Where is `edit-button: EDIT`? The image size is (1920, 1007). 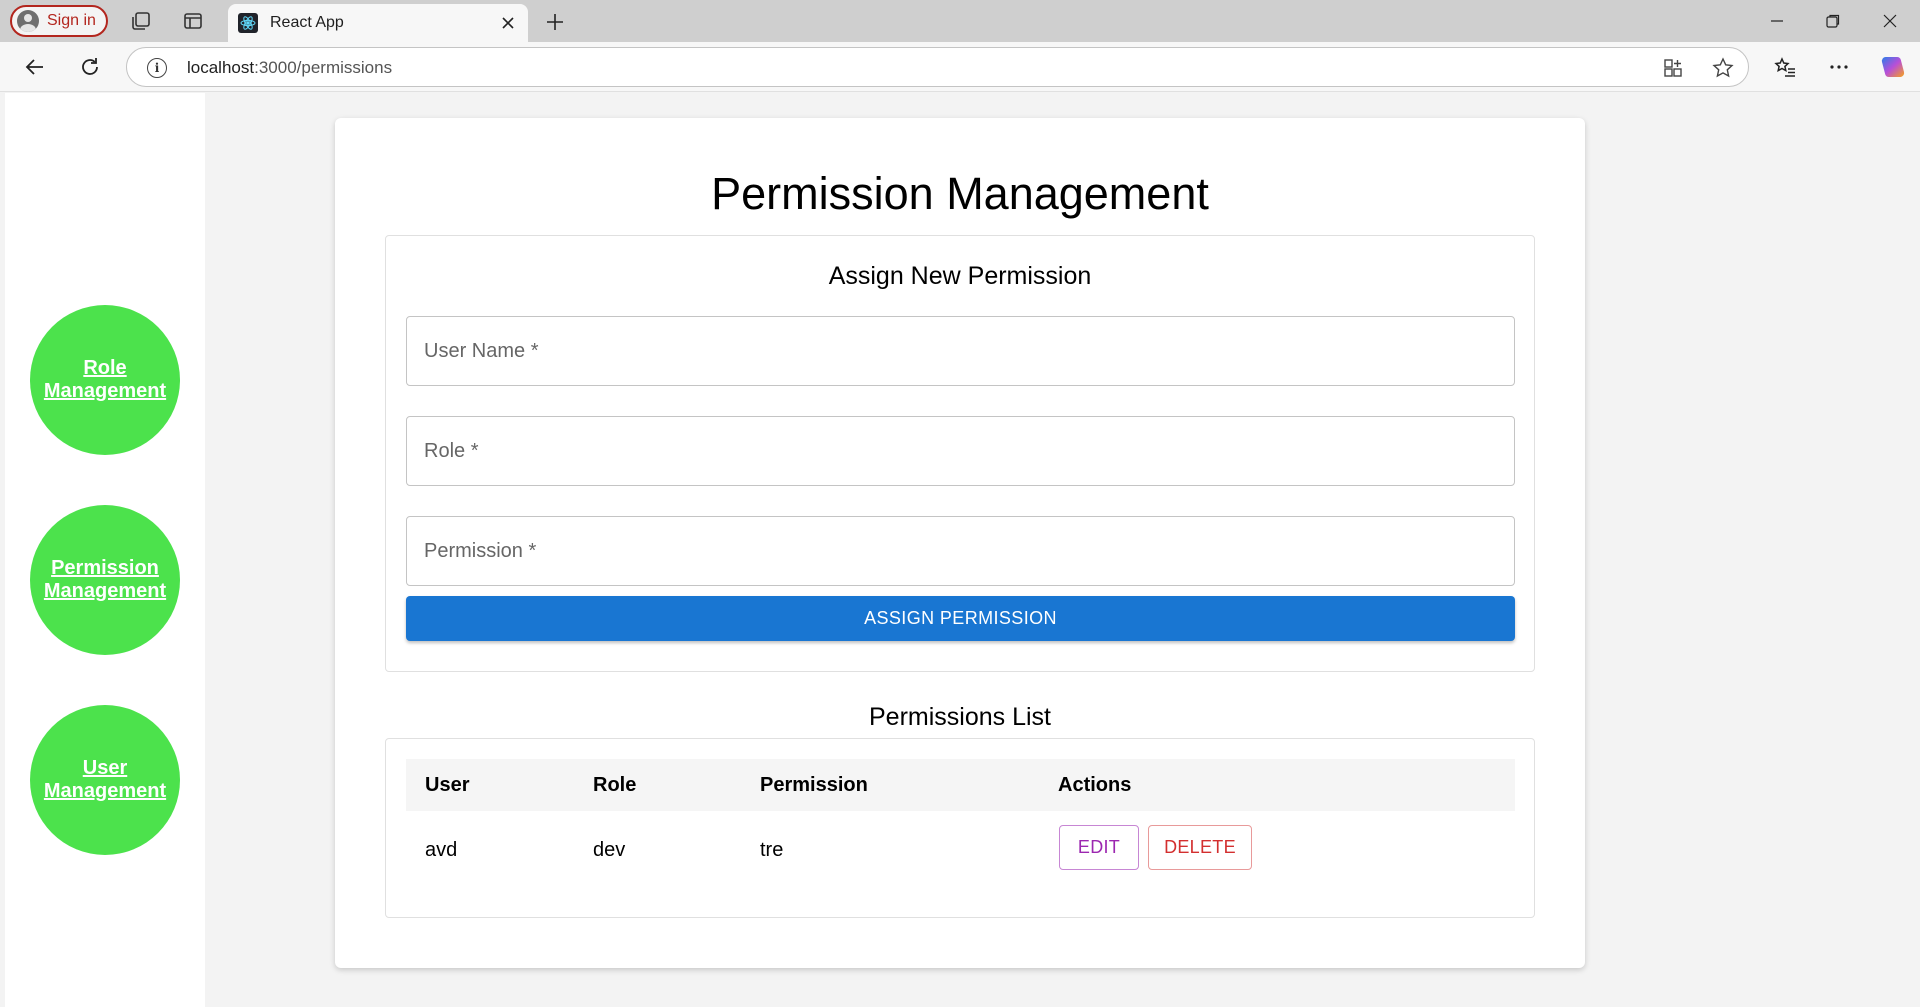 edit-button: EDIT is located at coordinates (1099, 847).